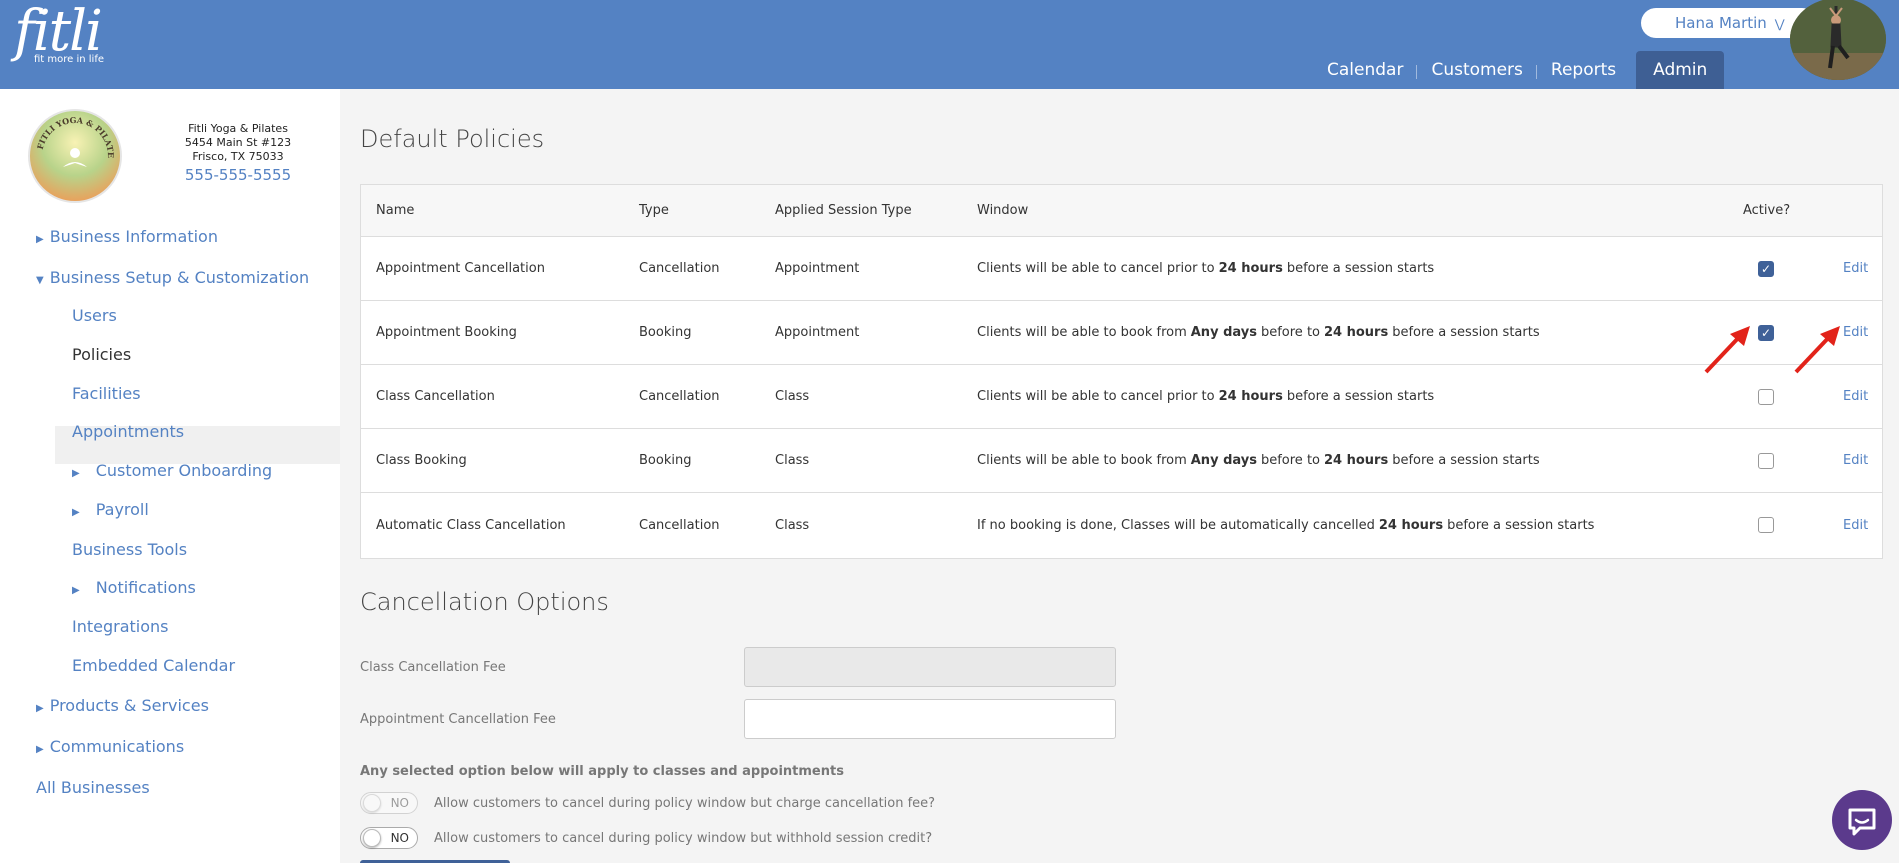  Describe the element at coordinates (446, 332) in the screenshot. I see `policy-name: Appointment Booking` at that location.